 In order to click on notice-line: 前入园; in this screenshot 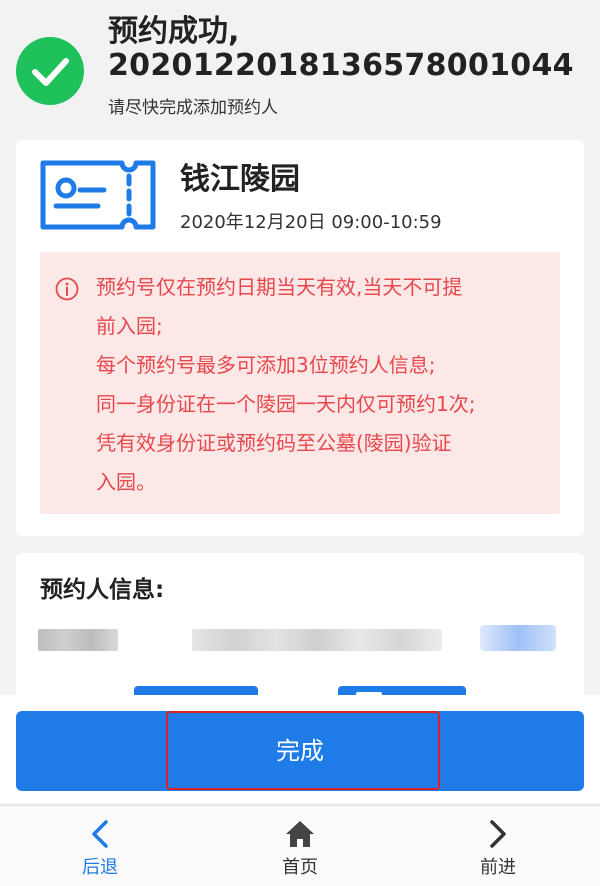, I will do `click(129, 326)`.